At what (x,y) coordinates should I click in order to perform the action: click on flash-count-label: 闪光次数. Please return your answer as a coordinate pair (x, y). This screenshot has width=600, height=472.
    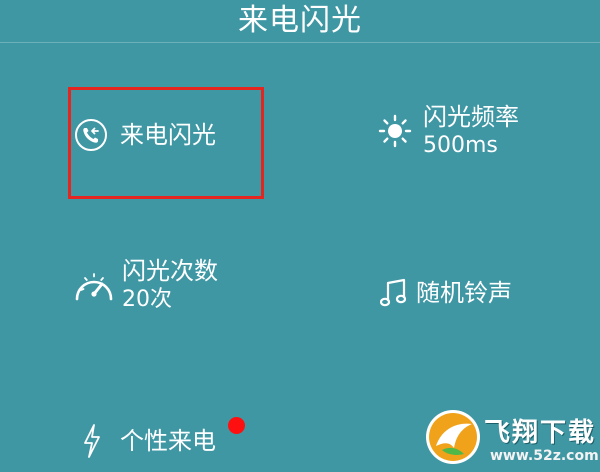
    Looking at the image, I should click on (170, 271).